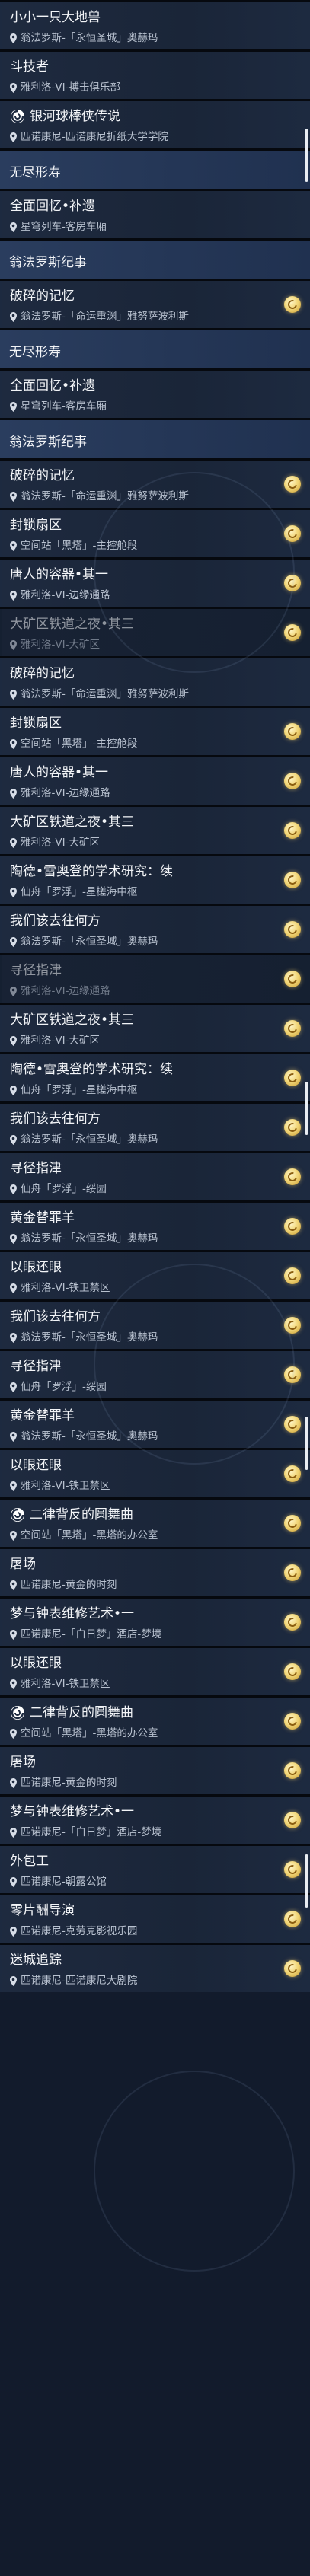 This screenshot has width=310, height=2576. I want to click on quest-row: 银河球棒侠传说匹诺康尼-匹诺康尼折纸大学学院, so click(155, 124).